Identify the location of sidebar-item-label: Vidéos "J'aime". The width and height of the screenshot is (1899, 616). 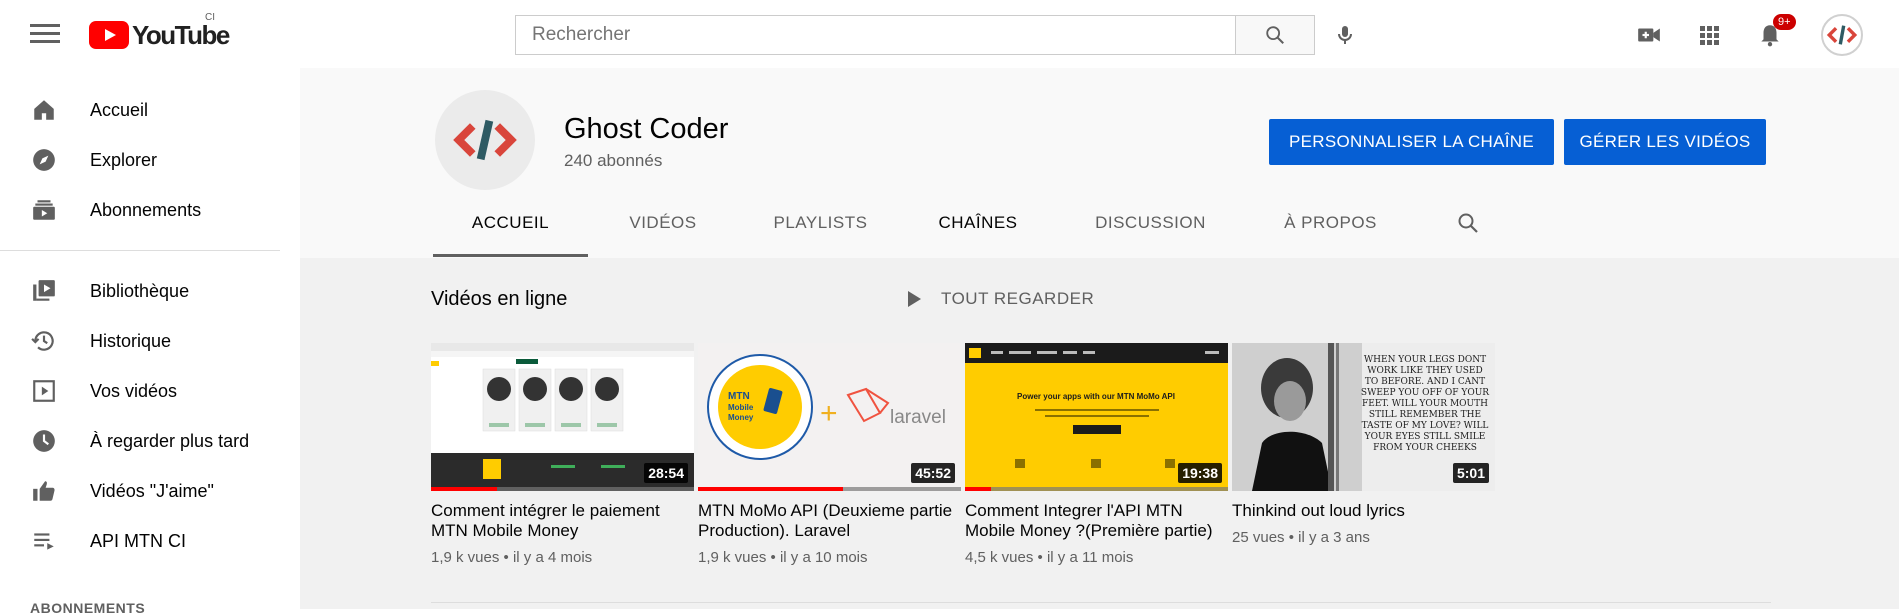
(152, 490).